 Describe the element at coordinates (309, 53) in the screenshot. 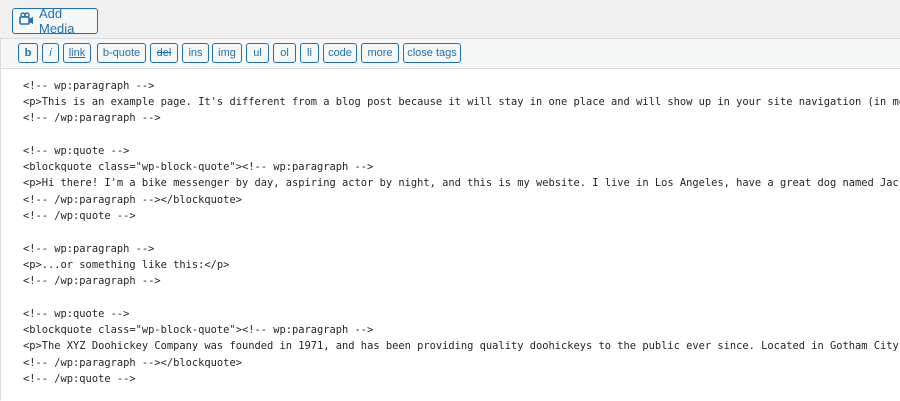

I see `li-button: li` at that location.